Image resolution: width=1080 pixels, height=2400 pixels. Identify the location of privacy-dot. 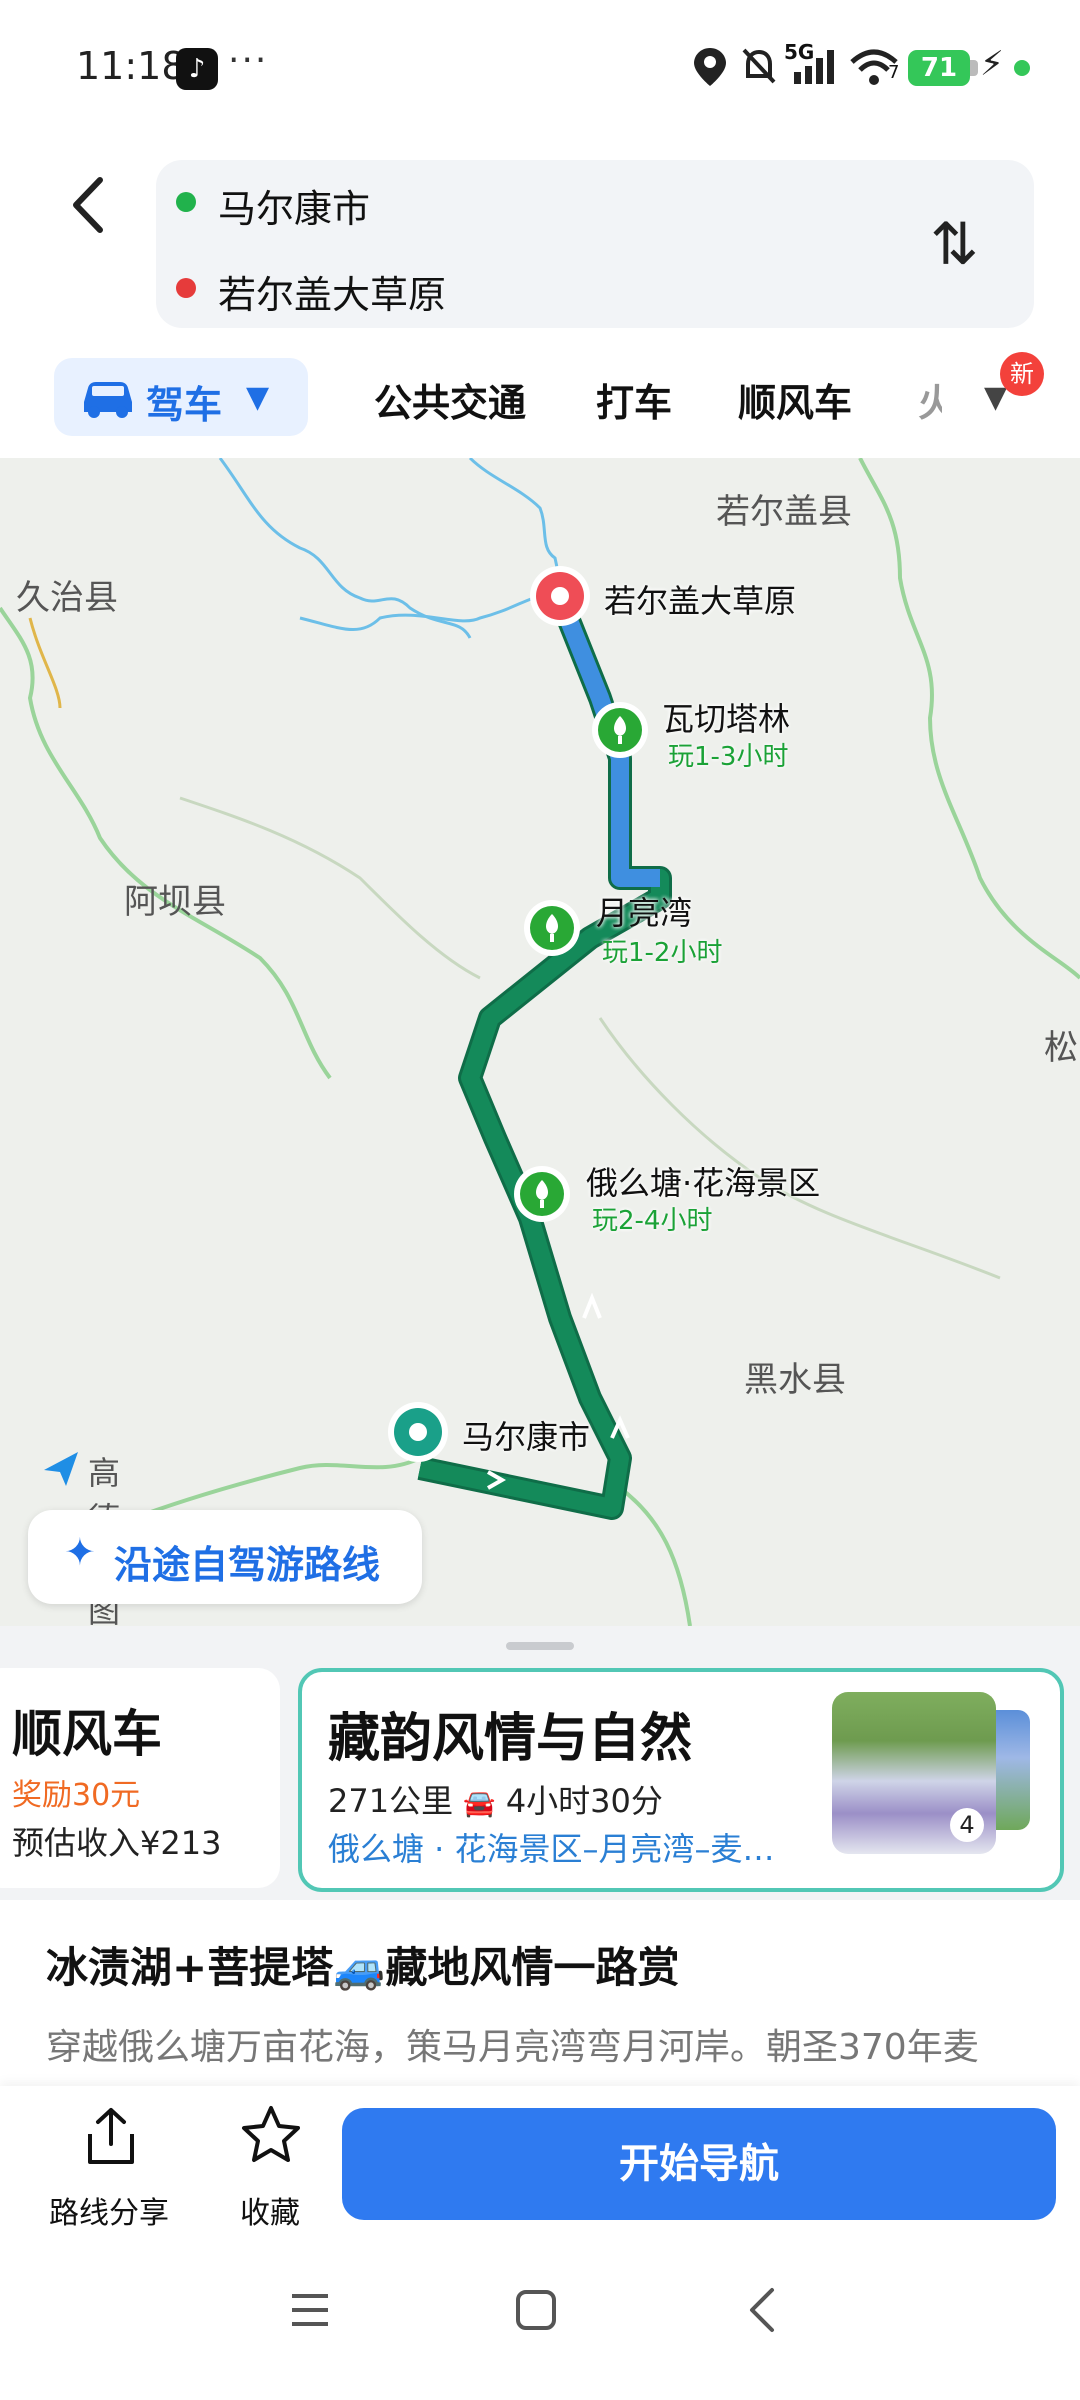
(1022, 68).